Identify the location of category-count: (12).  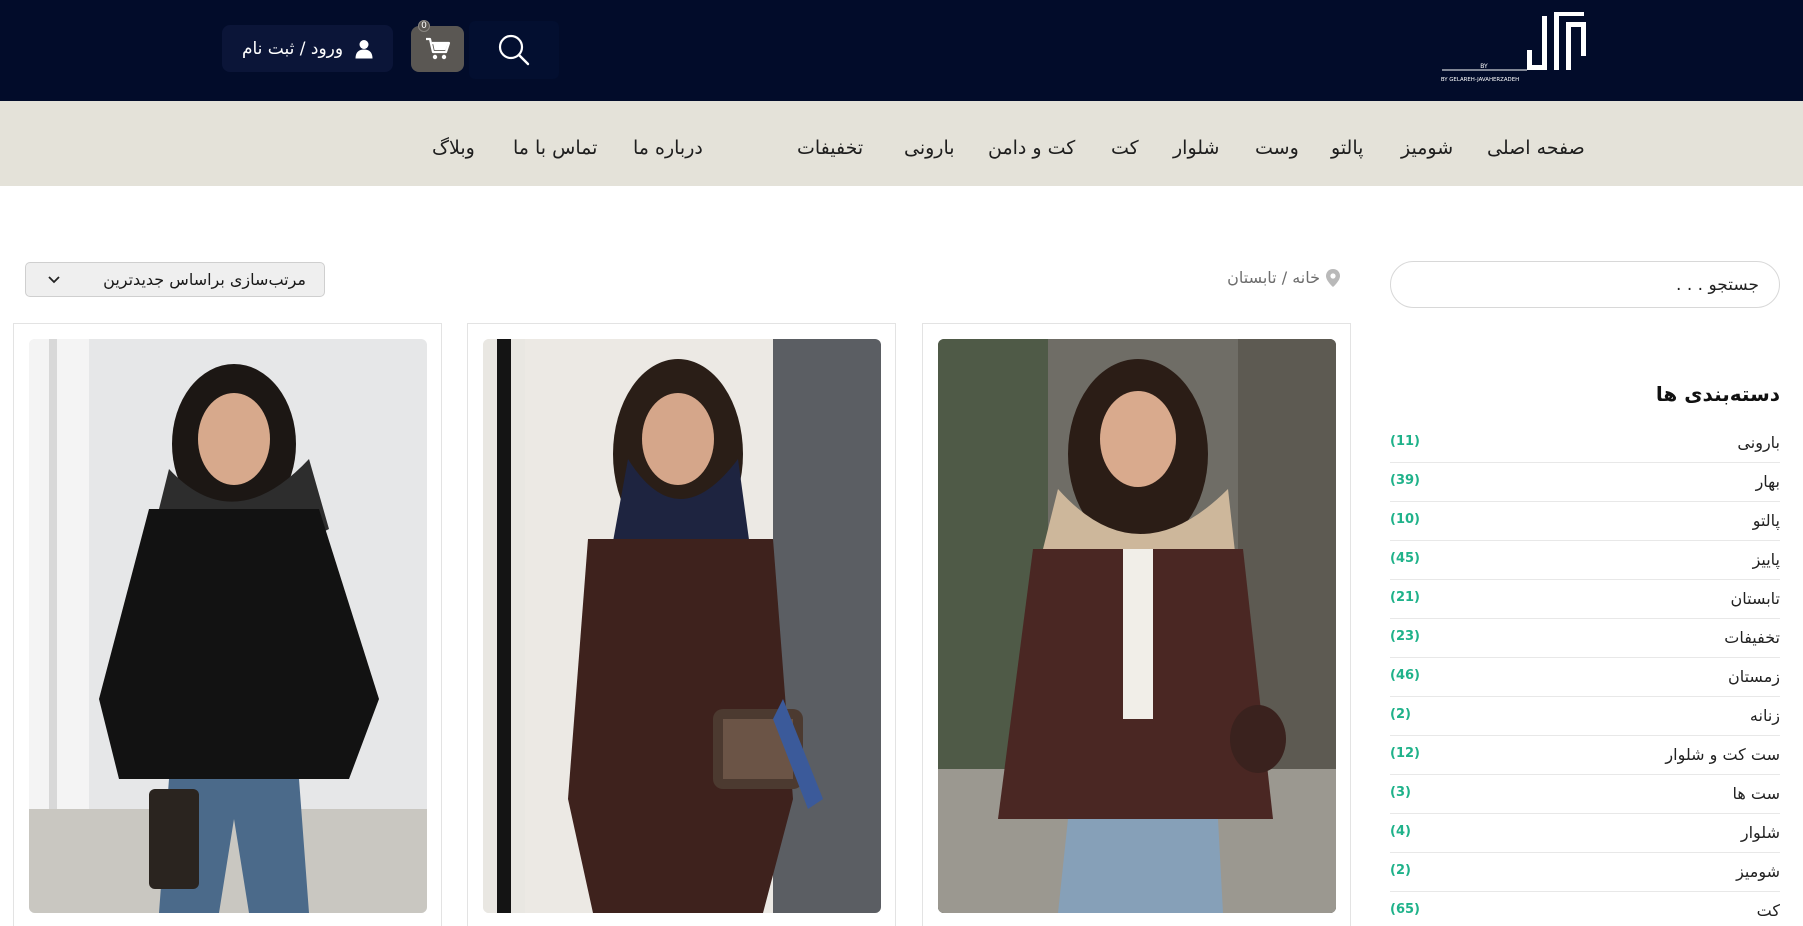
(1405, 753).